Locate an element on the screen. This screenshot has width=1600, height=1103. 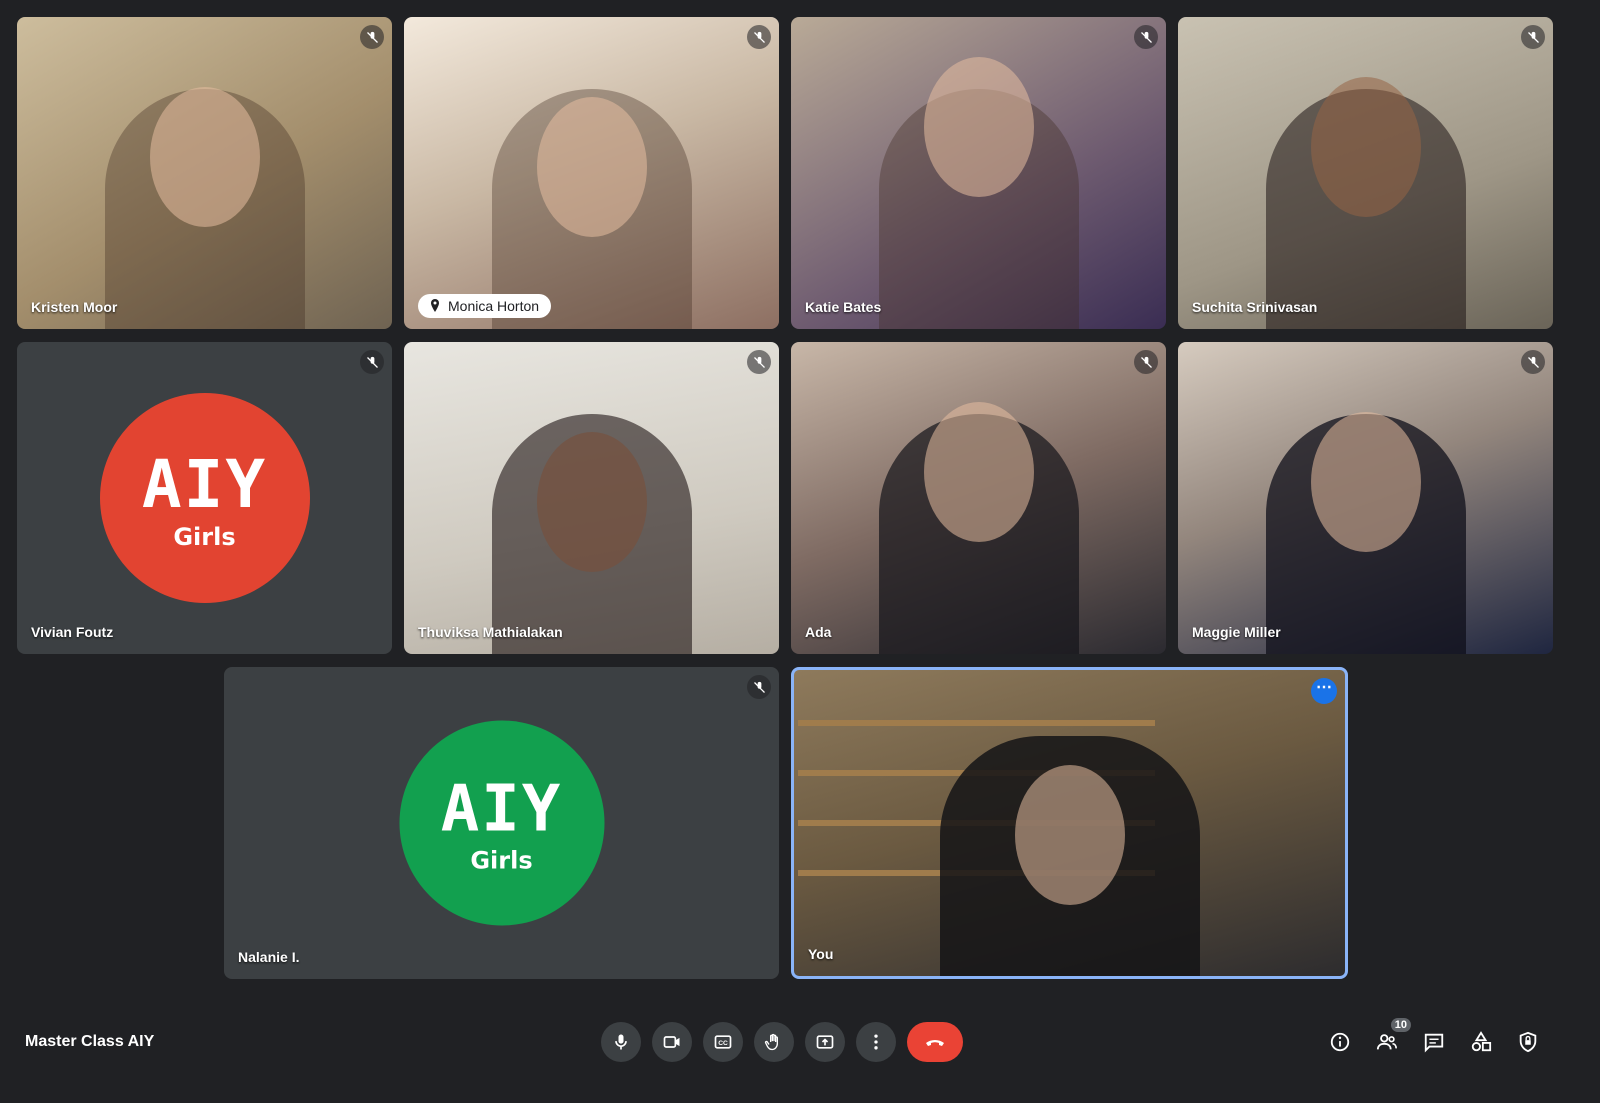
leave-call-button is located at coordinates (935, 1042).